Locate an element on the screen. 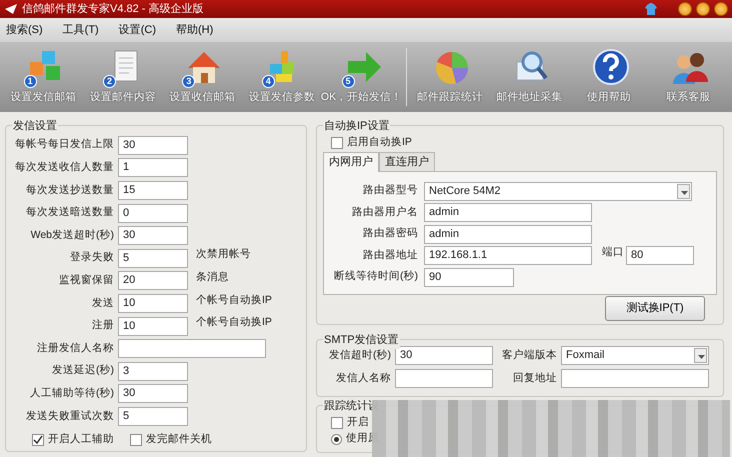 The height and width of the screenshot is (457, 732). tab: 内网用户 is located at coordinates (351, 162).